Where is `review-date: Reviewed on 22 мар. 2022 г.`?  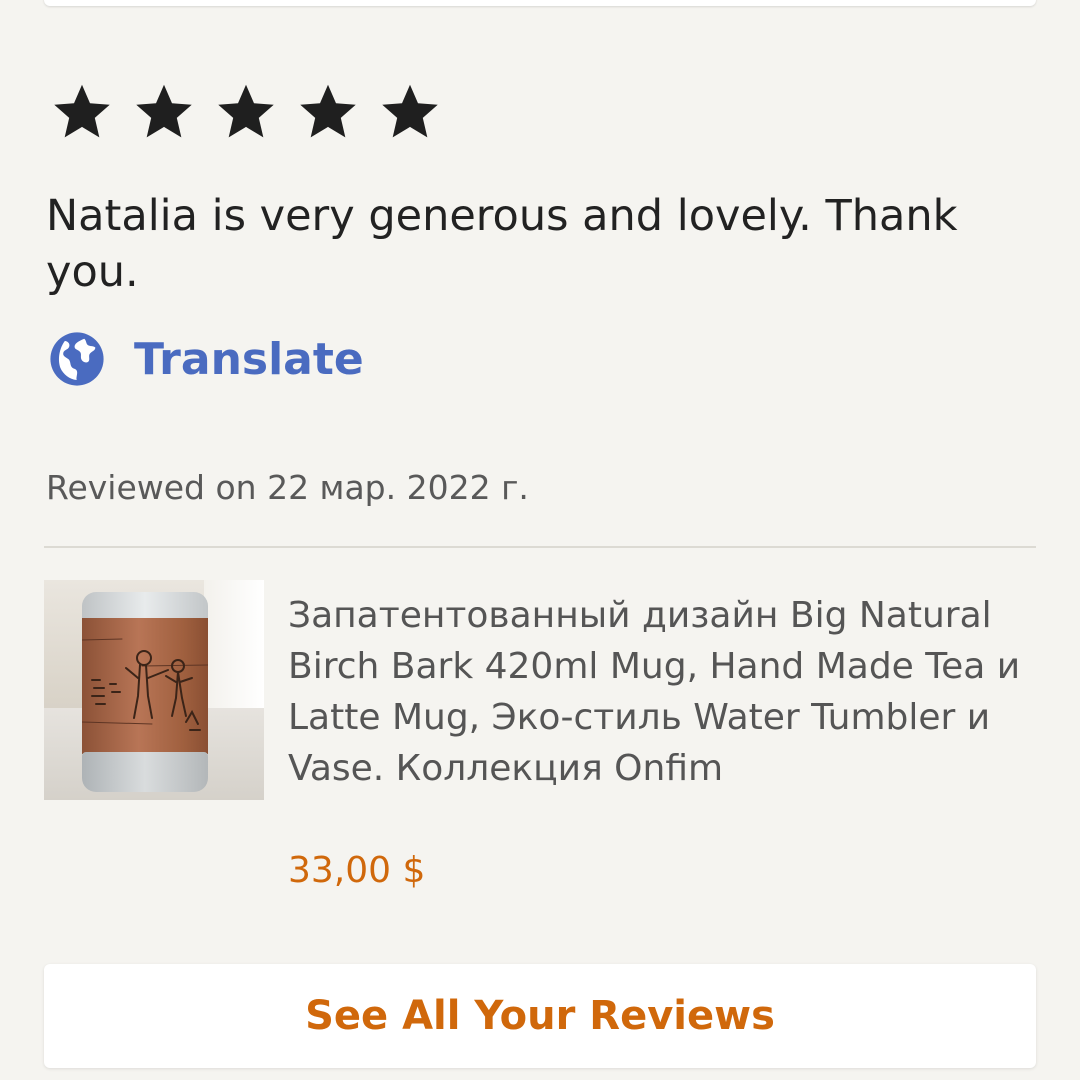
review-date: Reviewed on 22 мар. 2022 г. is located at coordinates (287, 487).